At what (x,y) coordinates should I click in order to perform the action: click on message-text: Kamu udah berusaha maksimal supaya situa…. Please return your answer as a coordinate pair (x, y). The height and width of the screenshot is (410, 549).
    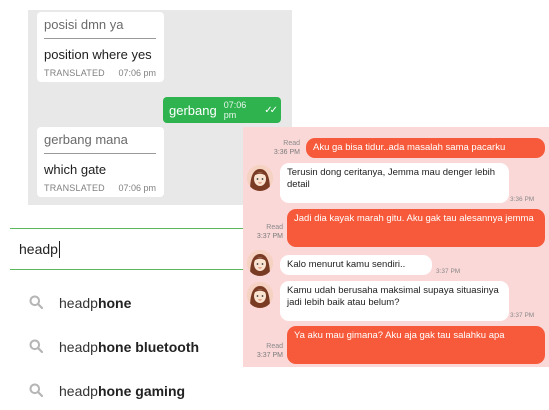
    Looking at the image, I should click on (393, 296).